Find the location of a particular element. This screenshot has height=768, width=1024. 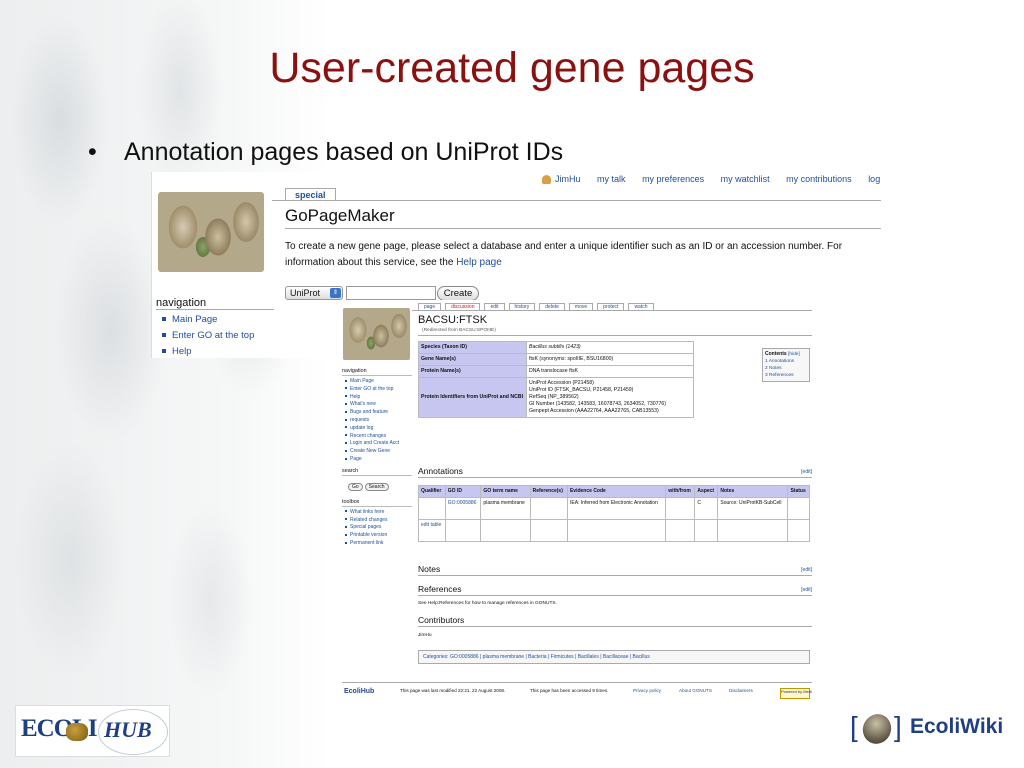

nav-item: Help is located at coordinates (378, 398).